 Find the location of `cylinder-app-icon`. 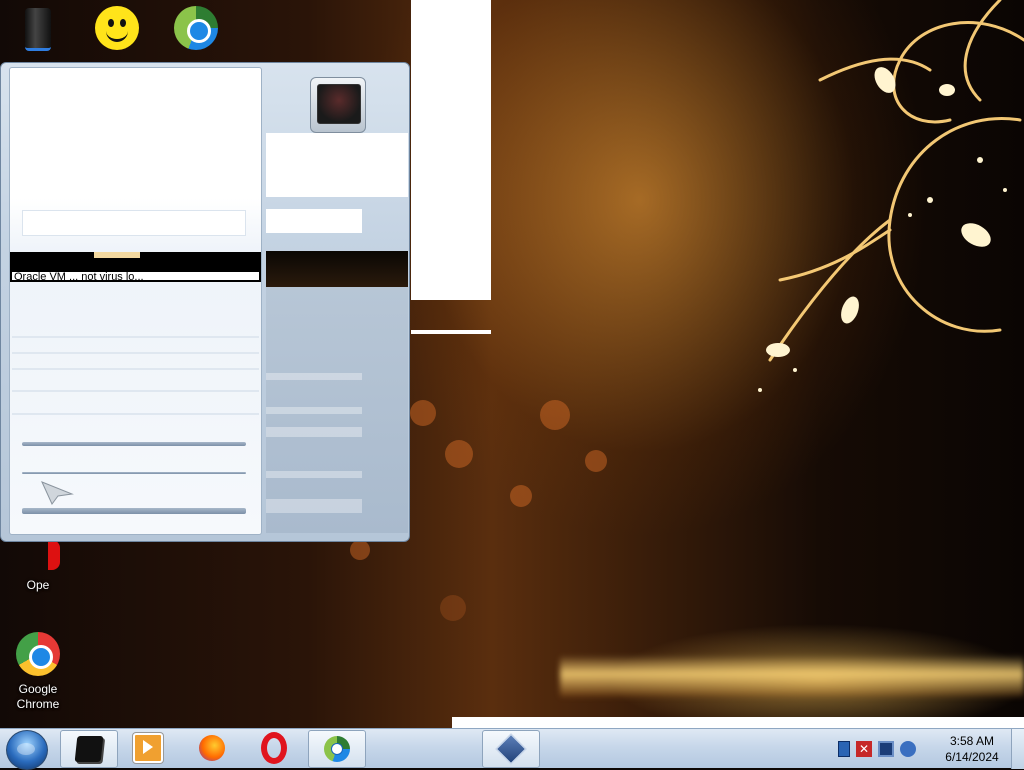

cylinder-app-icon is located at coordinates (38, 32).